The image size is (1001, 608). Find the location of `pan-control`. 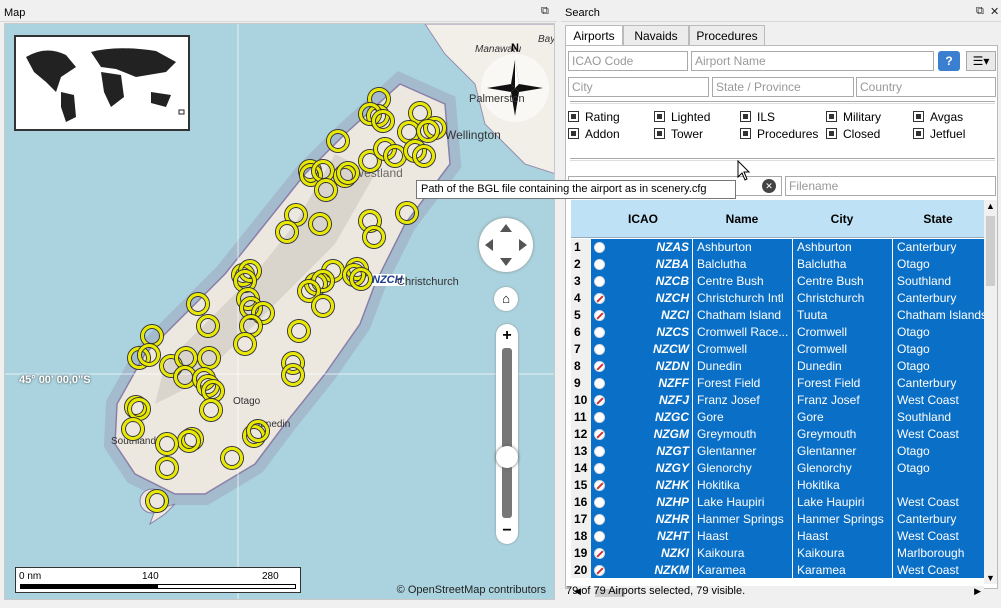

pan-control is located at coordinates (506, 245).